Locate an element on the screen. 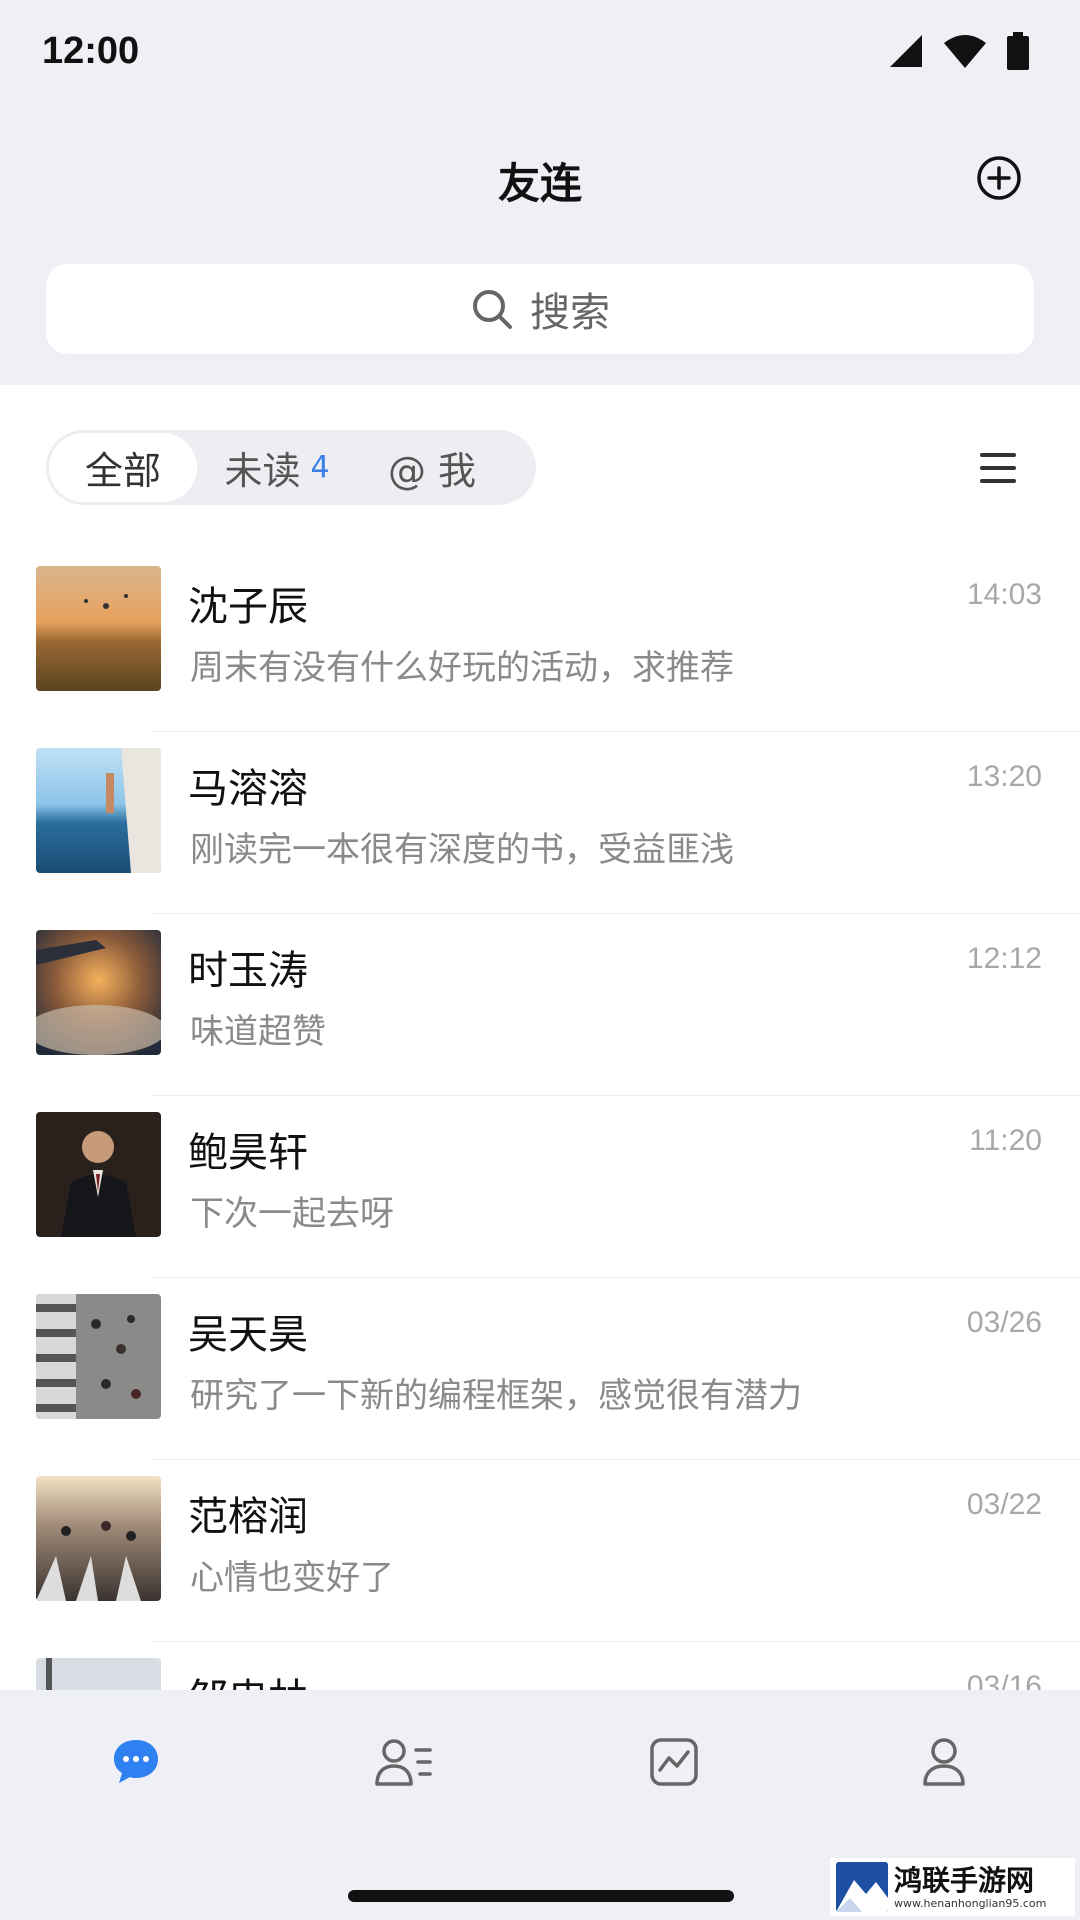 This screenshot has height=1920, width=1080. home-indicator is located at coordinates (541, 1896).